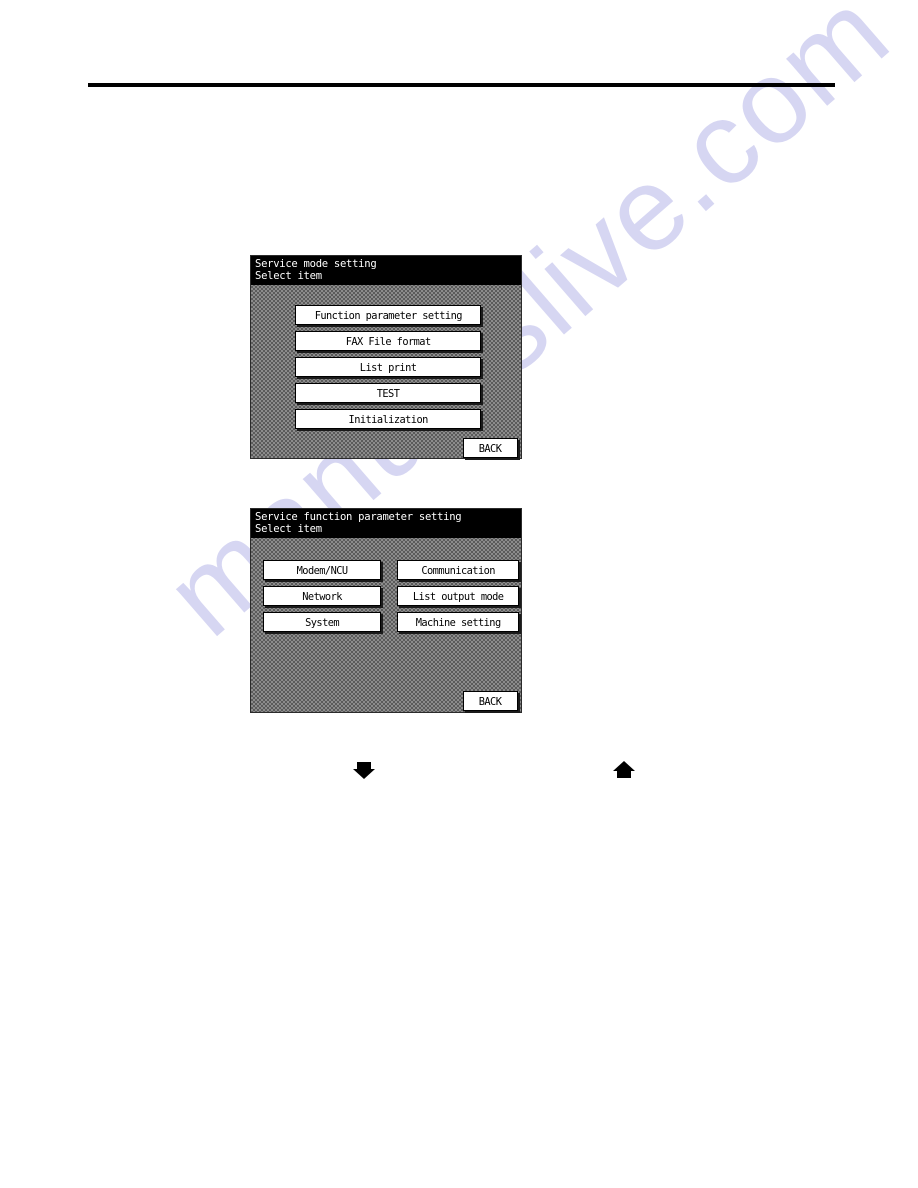 Image resolution: width=918 pixels, height=1188 pixels. I want to click on button-system: System, so click(322, 622).